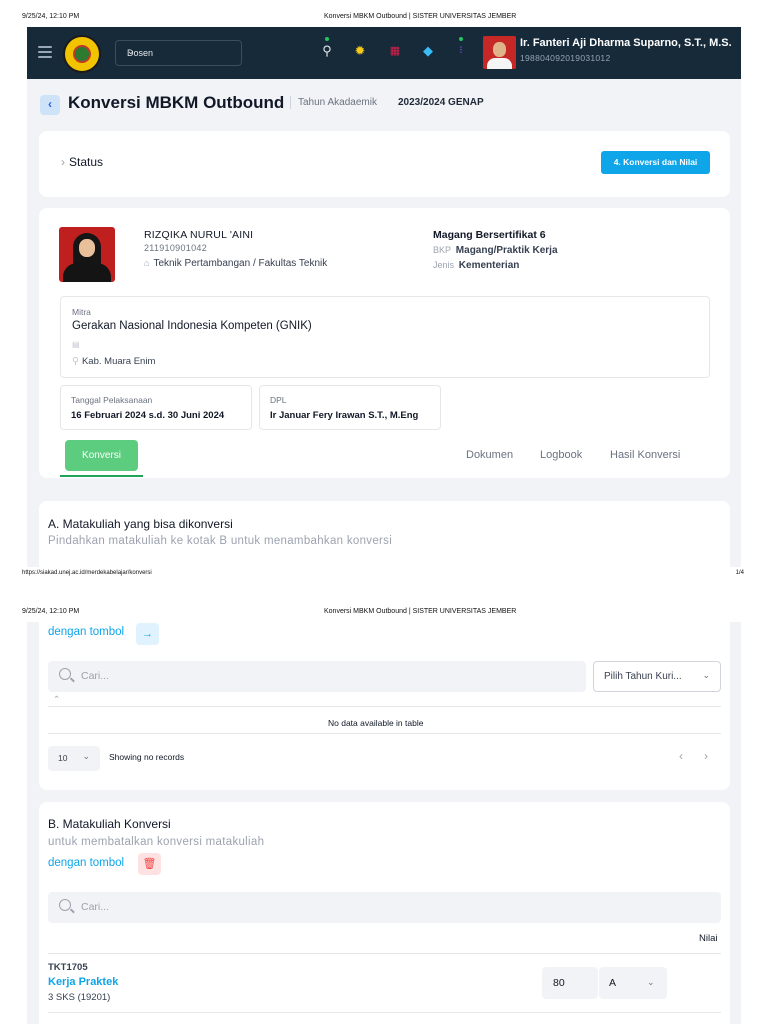  I want to click on student-nim: 211910901042, so click(175, 248).